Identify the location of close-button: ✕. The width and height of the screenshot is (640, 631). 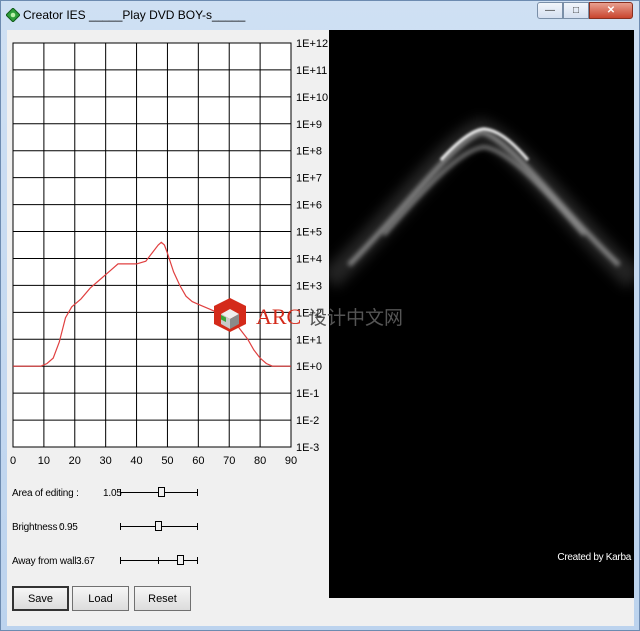
(611, 10).